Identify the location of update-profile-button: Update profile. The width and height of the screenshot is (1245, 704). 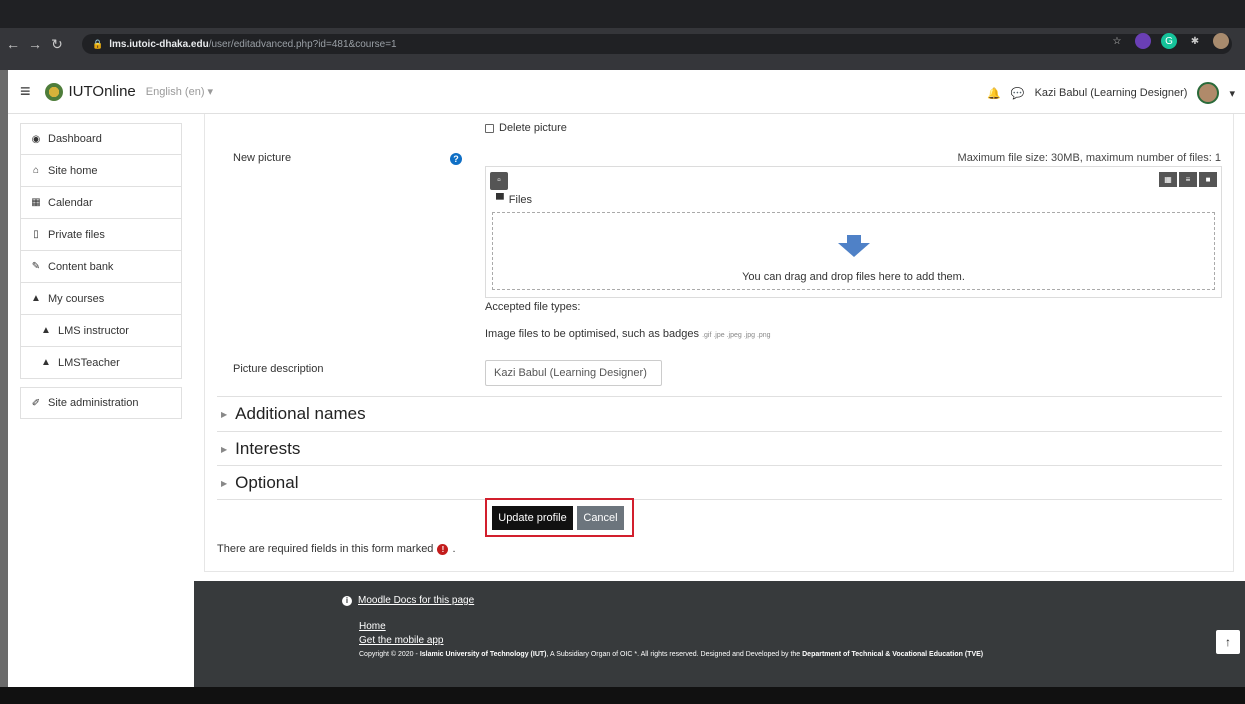
(532, 518).